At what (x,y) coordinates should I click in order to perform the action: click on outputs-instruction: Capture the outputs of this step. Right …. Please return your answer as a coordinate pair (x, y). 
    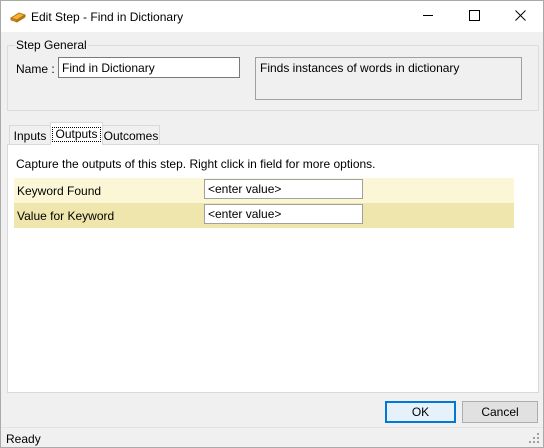
    Looking at the image, I should click on (196, 164).